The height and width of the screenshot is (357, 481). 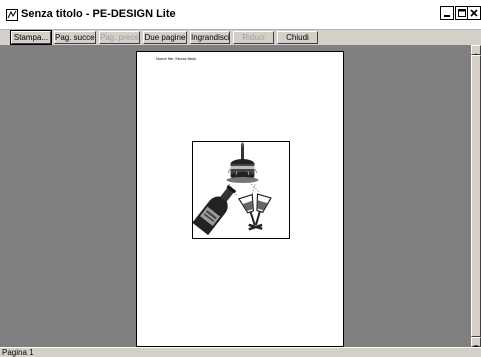 What do you see at coordinates (75, 37) in the screenshot?
I see `next-page-button: Pag. succes.` at bounding box center [75, 37].